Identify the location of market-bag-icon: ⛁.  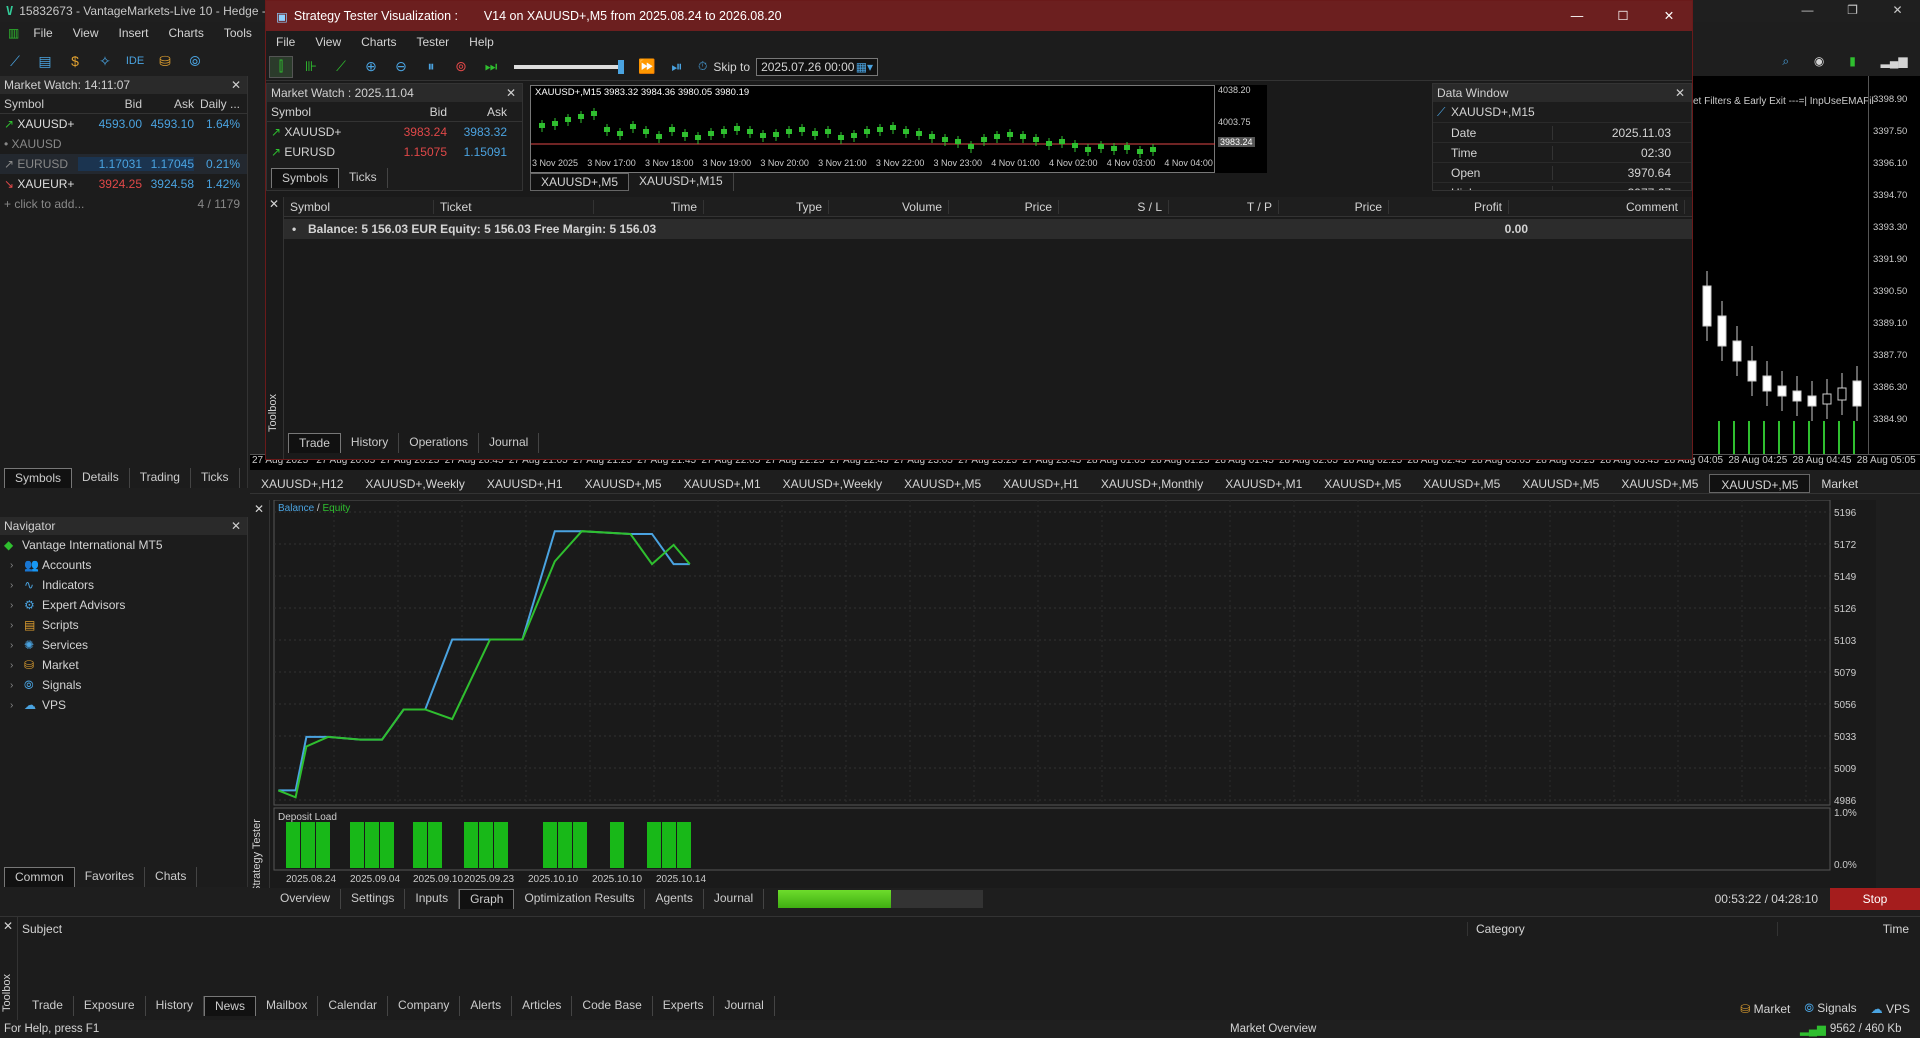
(165, 61).